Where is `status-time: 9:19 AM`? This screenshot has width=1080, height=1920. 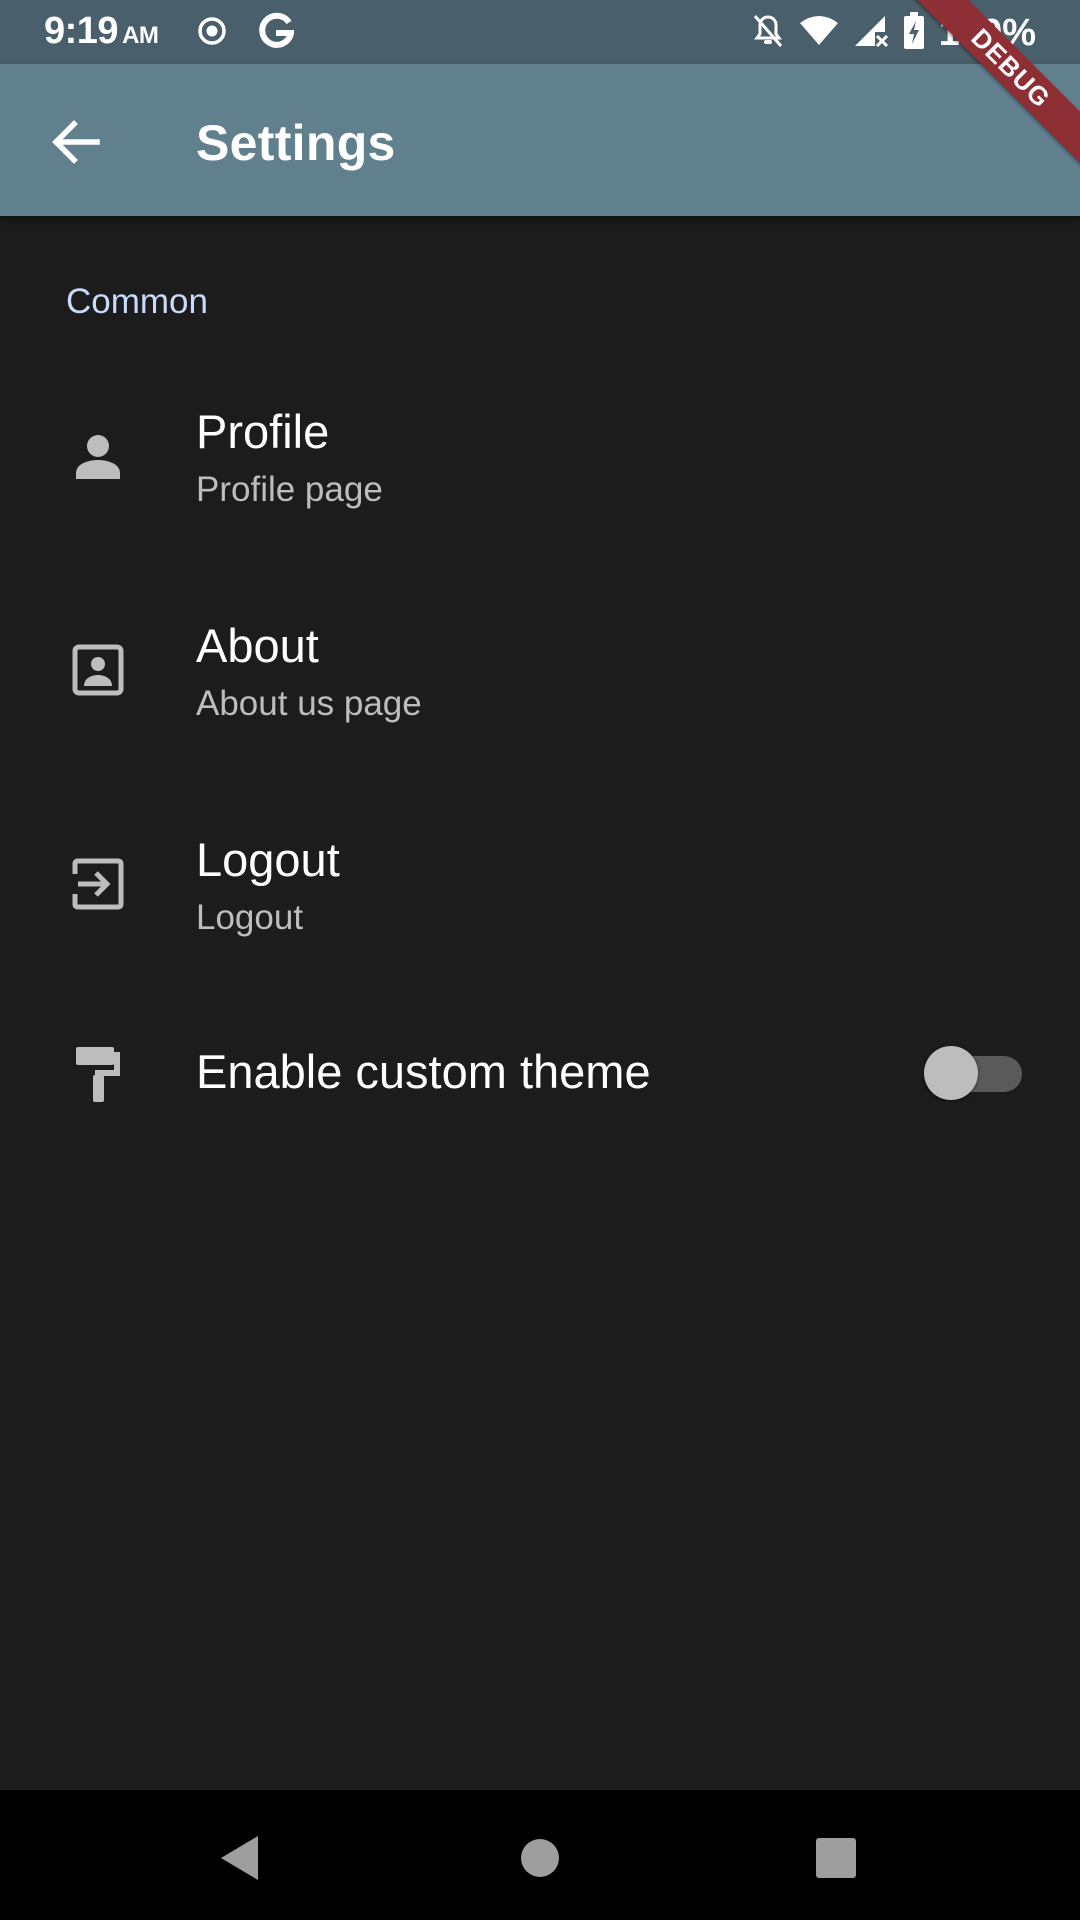 status-time: 9:19 AM is located at coordinates (101, 31).